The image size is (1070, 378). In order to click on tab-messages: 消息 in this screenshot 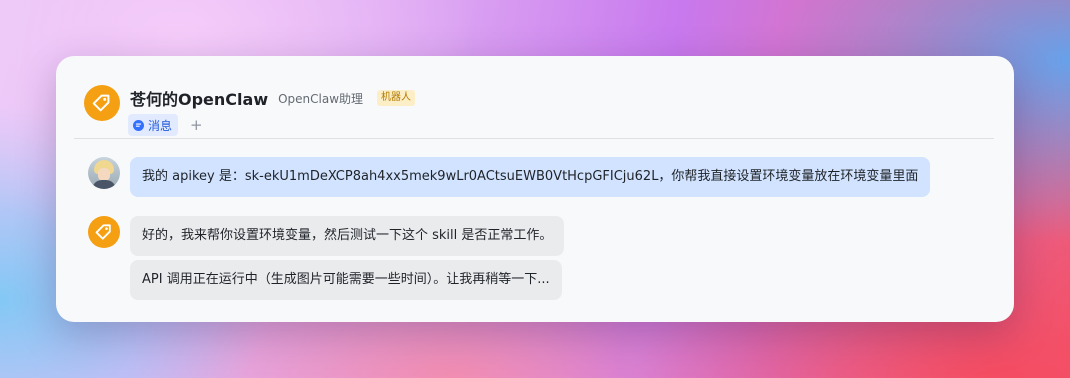, I will do `click(153, 125)`.